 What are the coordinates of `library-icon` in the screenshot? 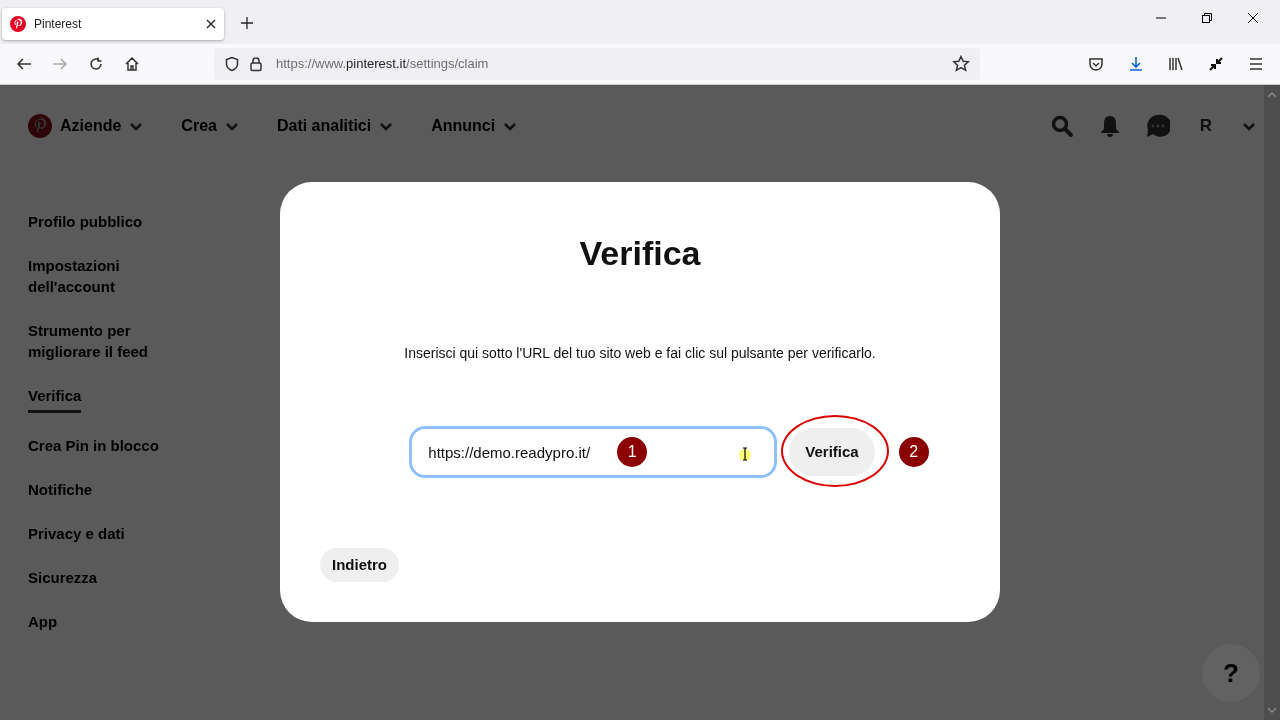 It's located at (1176, 64).